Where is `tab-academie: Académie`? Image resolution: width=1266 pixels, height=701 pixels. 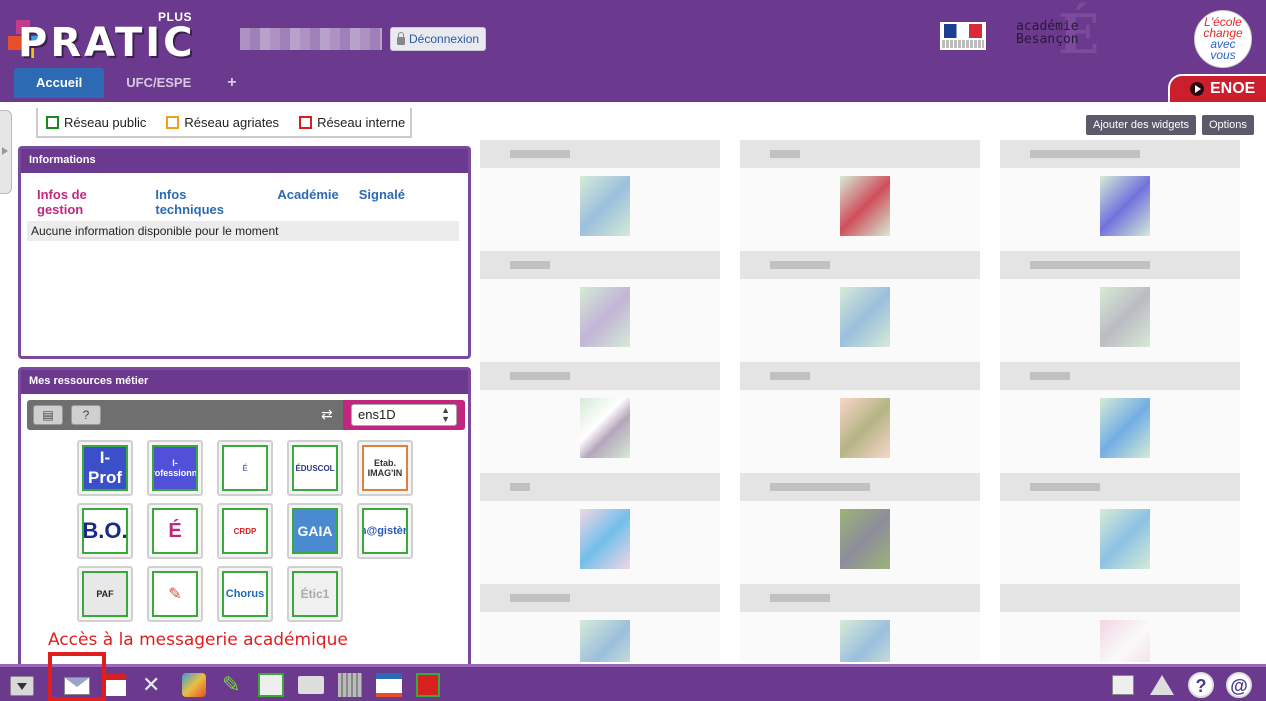 tab-academie: Académie is located at coordinates (307, 203).